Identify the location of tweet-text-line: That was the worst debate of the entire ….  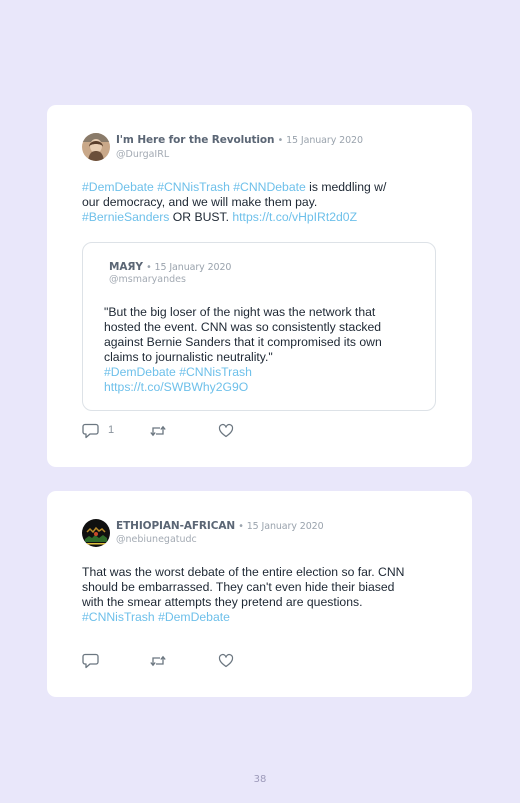
(243, 572).